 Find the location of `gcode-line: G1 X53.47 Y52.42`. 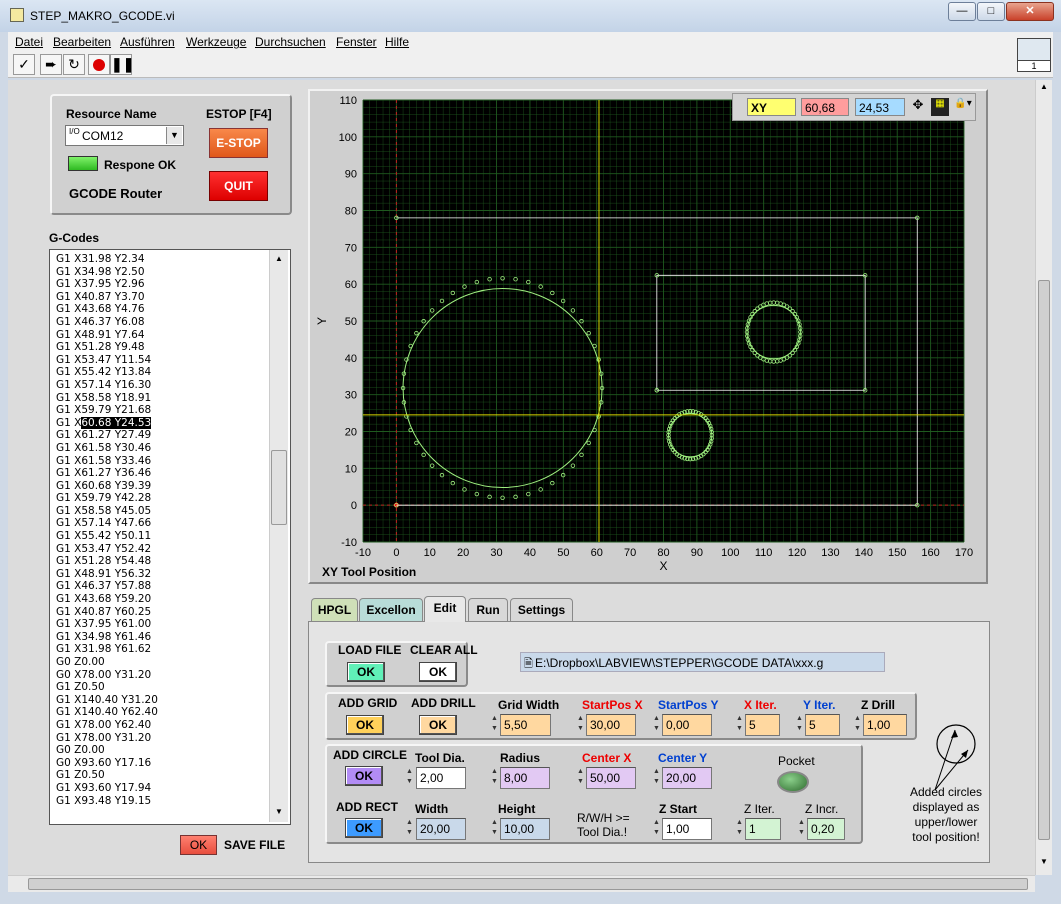

gcode-line: G1 X53.47 Y52.42 is located at coordinates (170, 549).